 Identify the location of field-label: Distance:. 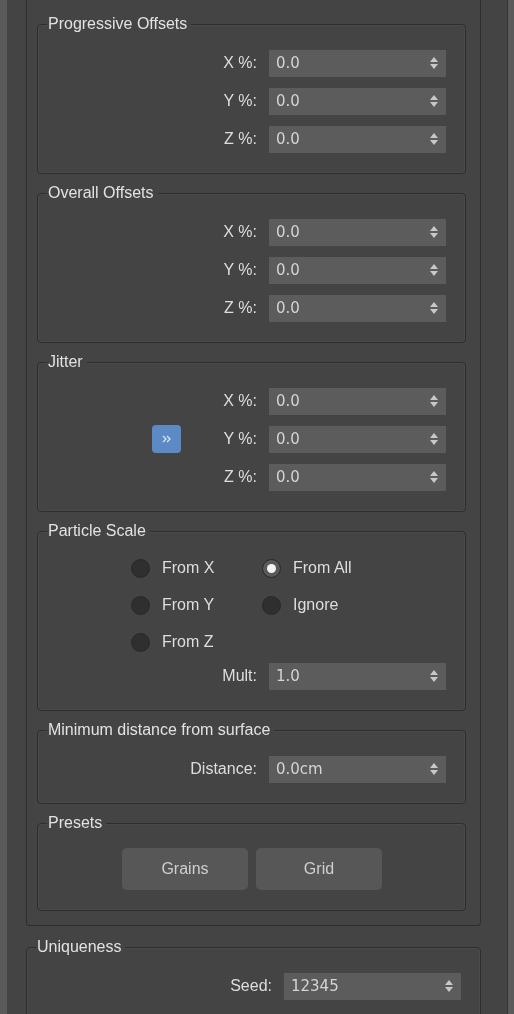
(223, 769).